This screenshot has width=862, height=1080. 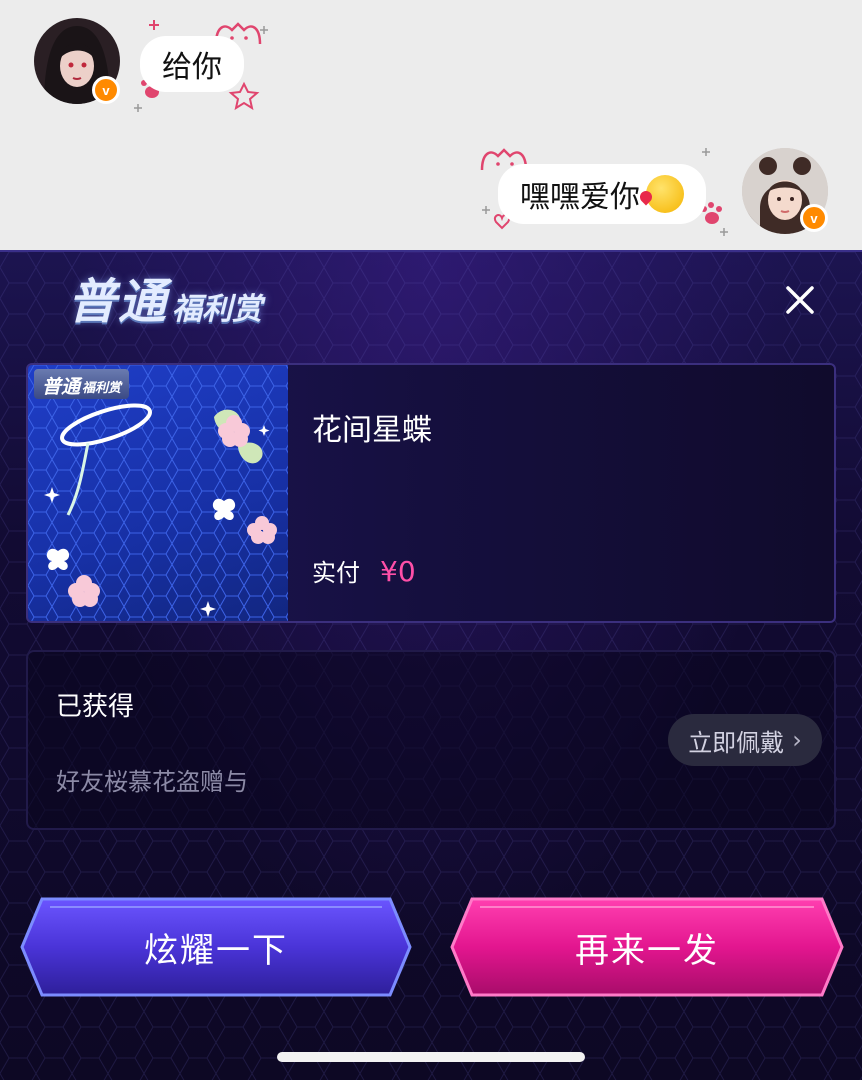 I want to click on badge-text-main: 普通, so click(x=61, y=387).